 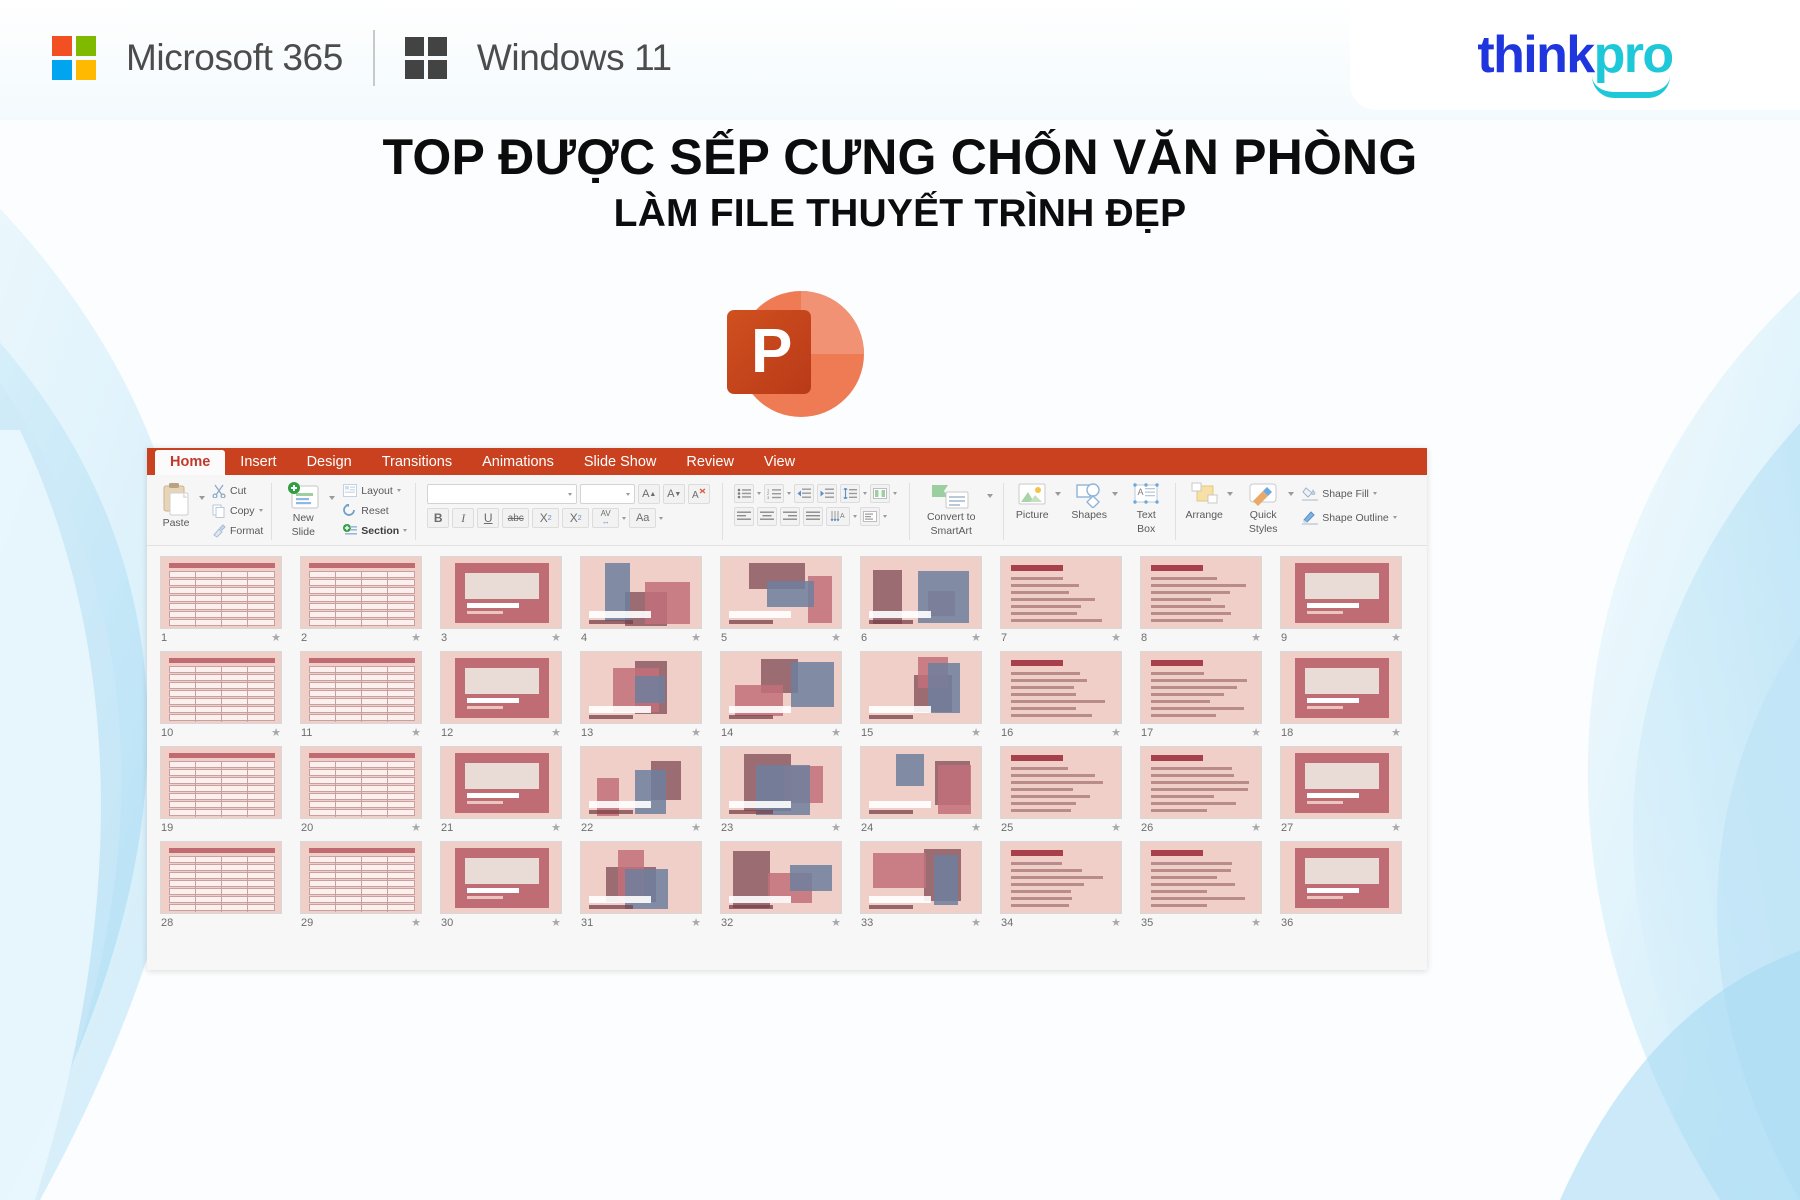 What do you see at coordinates (1204, 501) in the screenshot?
I see `arrange-button: Arrange` at bounding box center [1204, 501].